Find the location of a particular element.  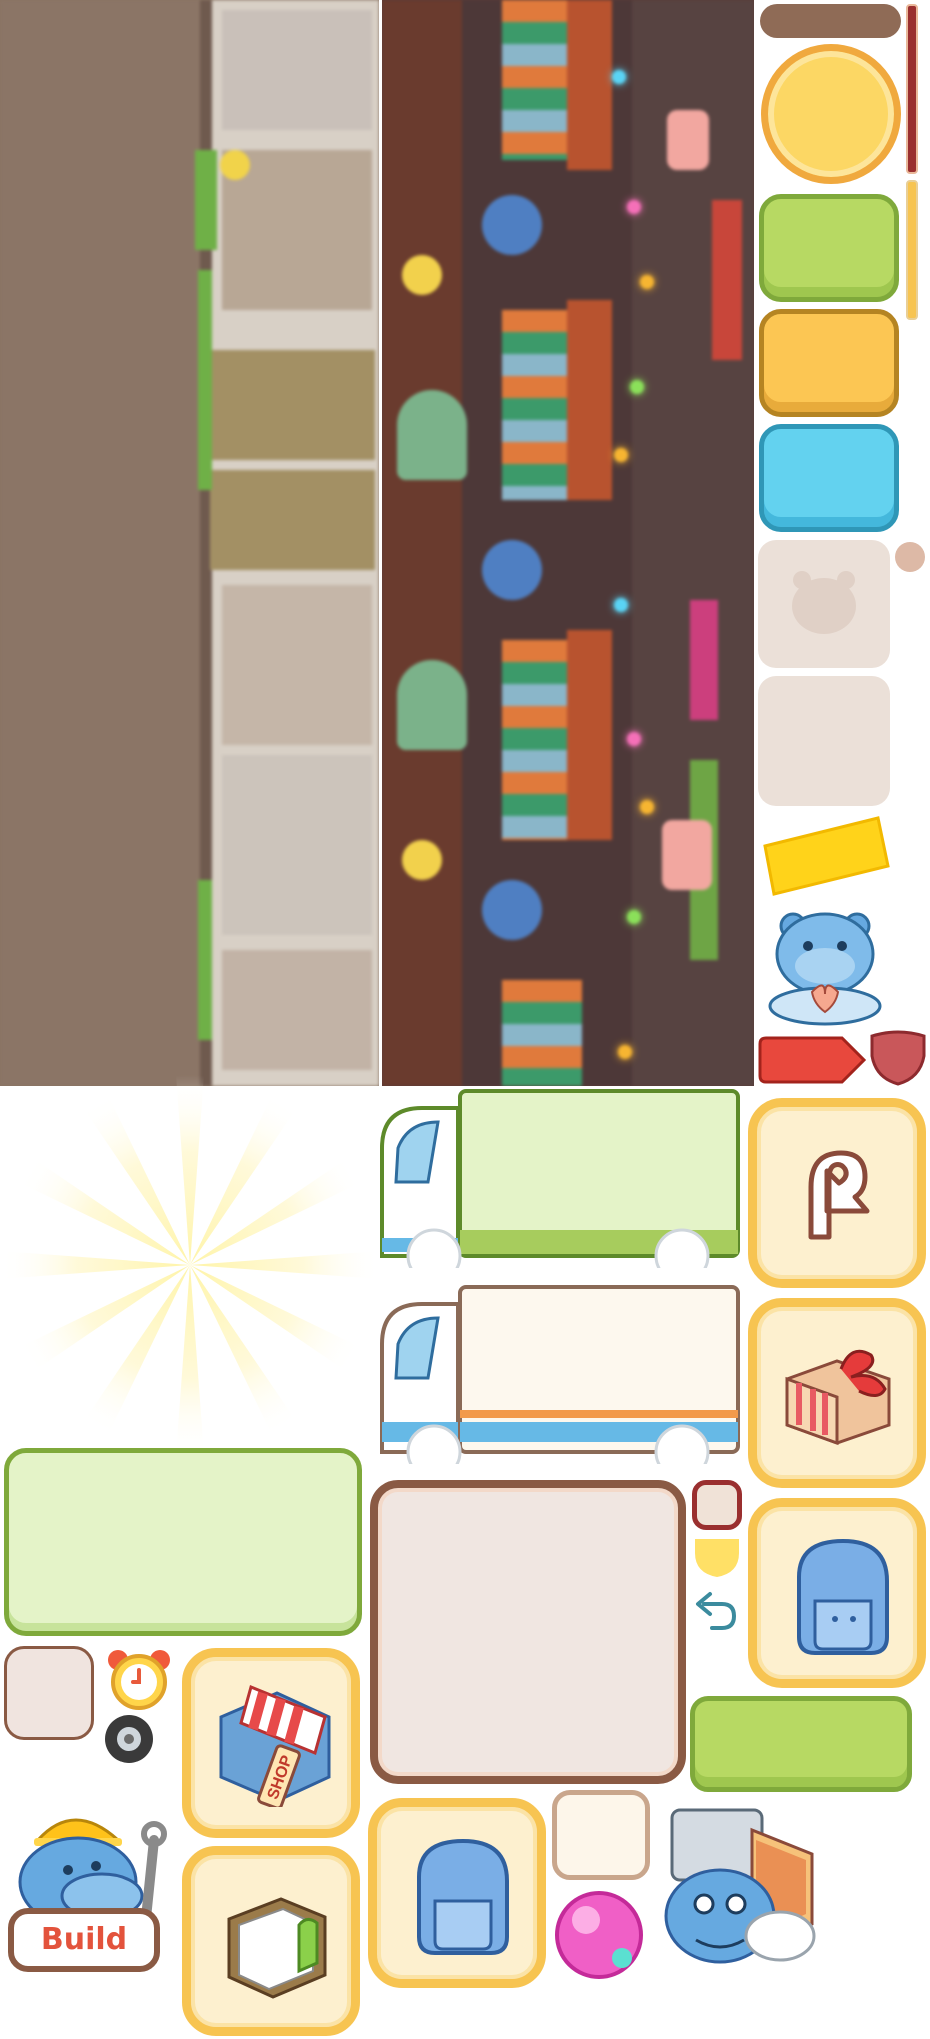

book-icon is located at coordinates (277, 1948).